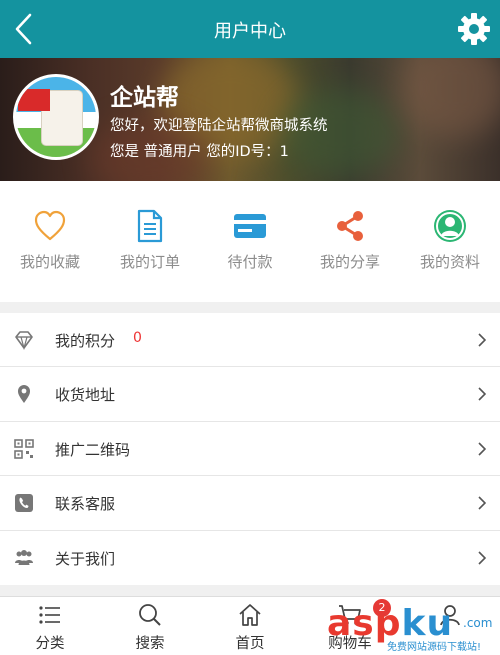 This screenshot has height=655, width=500. What do you see at coordinates (250, 558) in the screenshot?
I see `menu-item-about: 关于我们` at bounding box center [250, 558].